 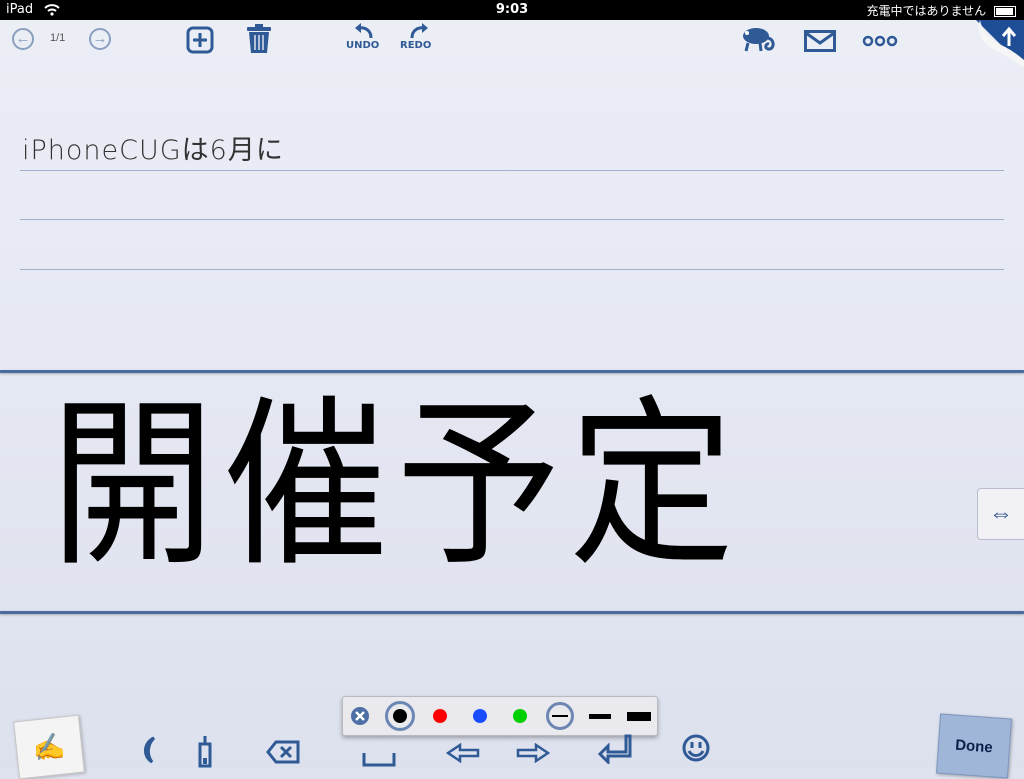 What do you see at coordinates (205, 754) in the screenshot?
I see `pen-icon` at bounding box center [205, 754].